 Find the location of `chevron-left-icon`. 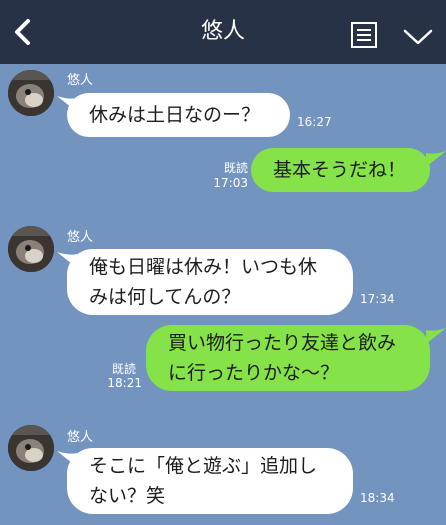

chevron-left-icon is located at coordinates (23, 32).